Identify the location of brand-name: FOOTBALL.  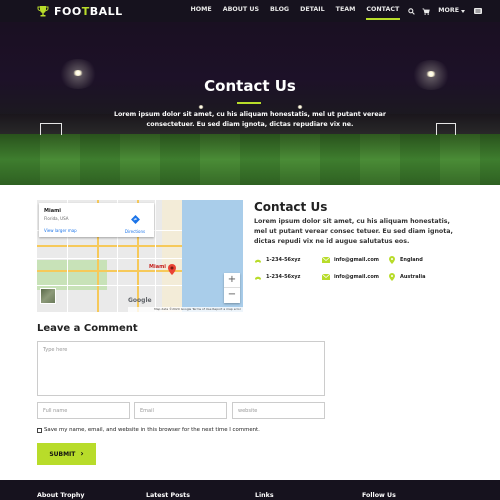
(88, 11).